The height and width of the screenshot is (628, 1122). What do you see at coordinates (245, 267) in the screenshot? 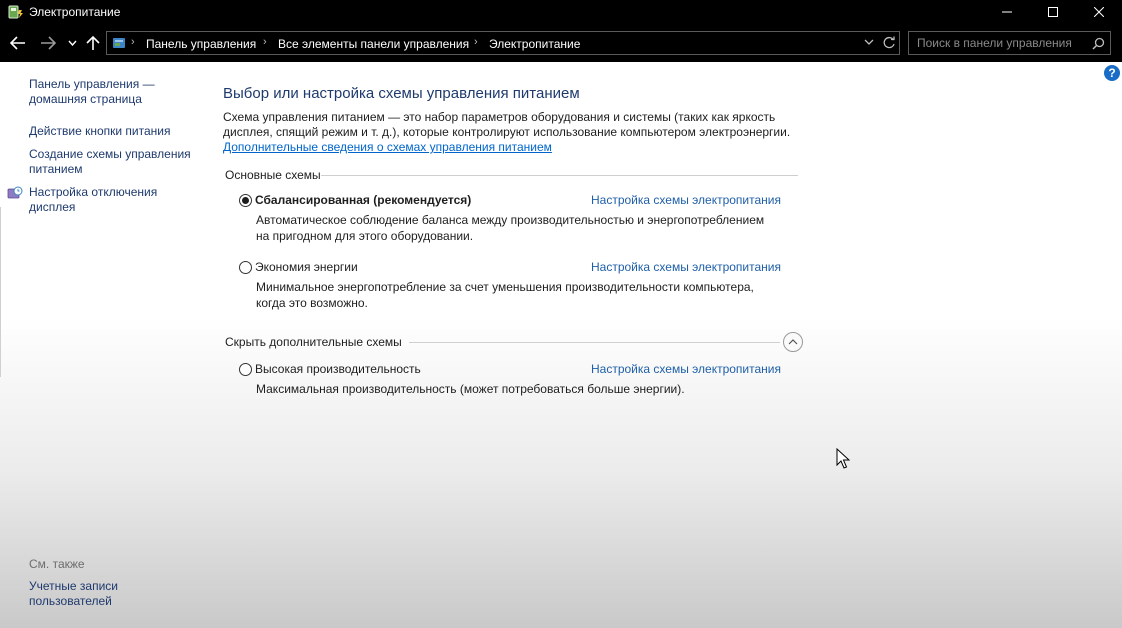
I see `plan-radio-power-saver` at bounding box center [245, 267].